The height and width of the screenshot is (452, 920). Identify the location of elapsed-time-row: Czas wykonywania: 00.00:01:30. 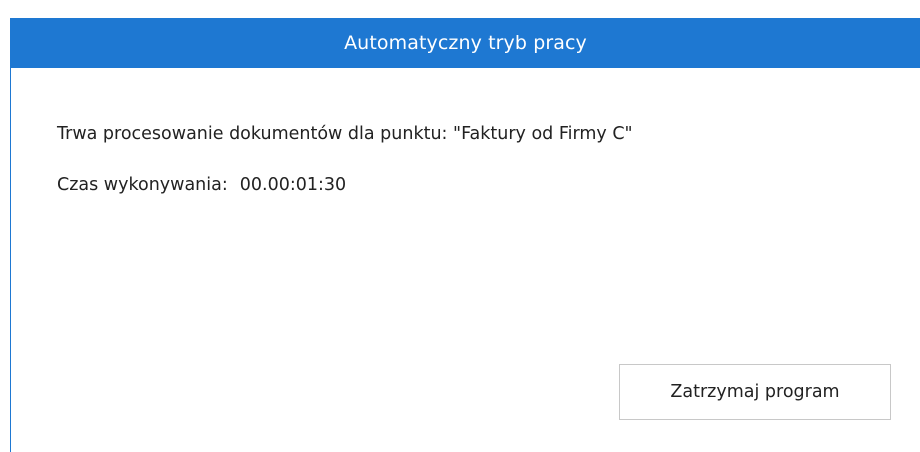
(201, 185).